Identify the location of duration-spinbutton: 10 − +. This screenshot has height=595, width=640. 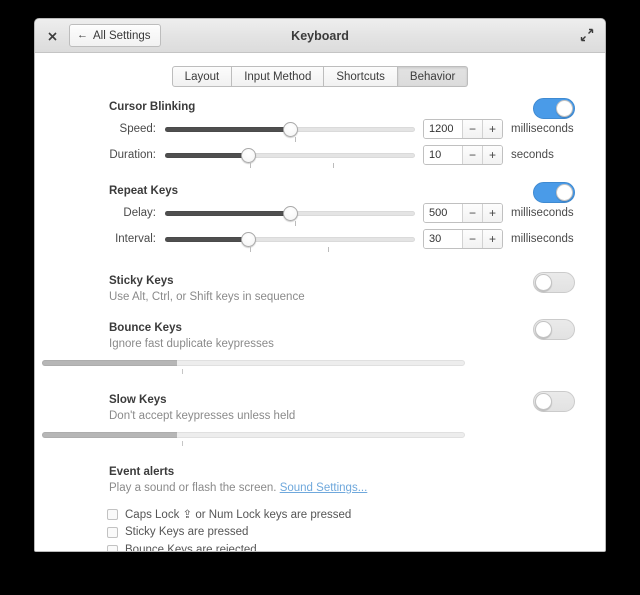
(463, 155).